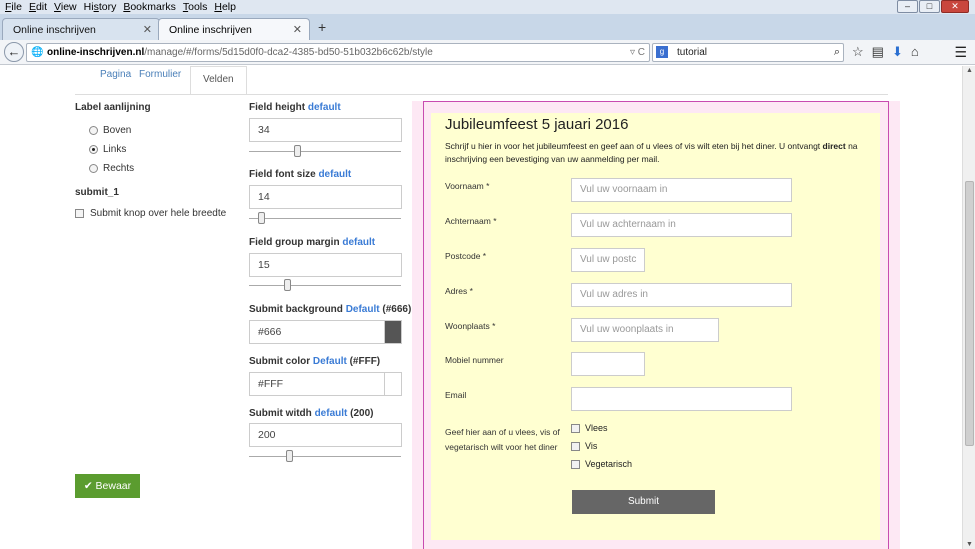  Describe the element at coordinates (748, 52) in the screenshot. I see `search-bar: g tutorial ⌕` at that location.